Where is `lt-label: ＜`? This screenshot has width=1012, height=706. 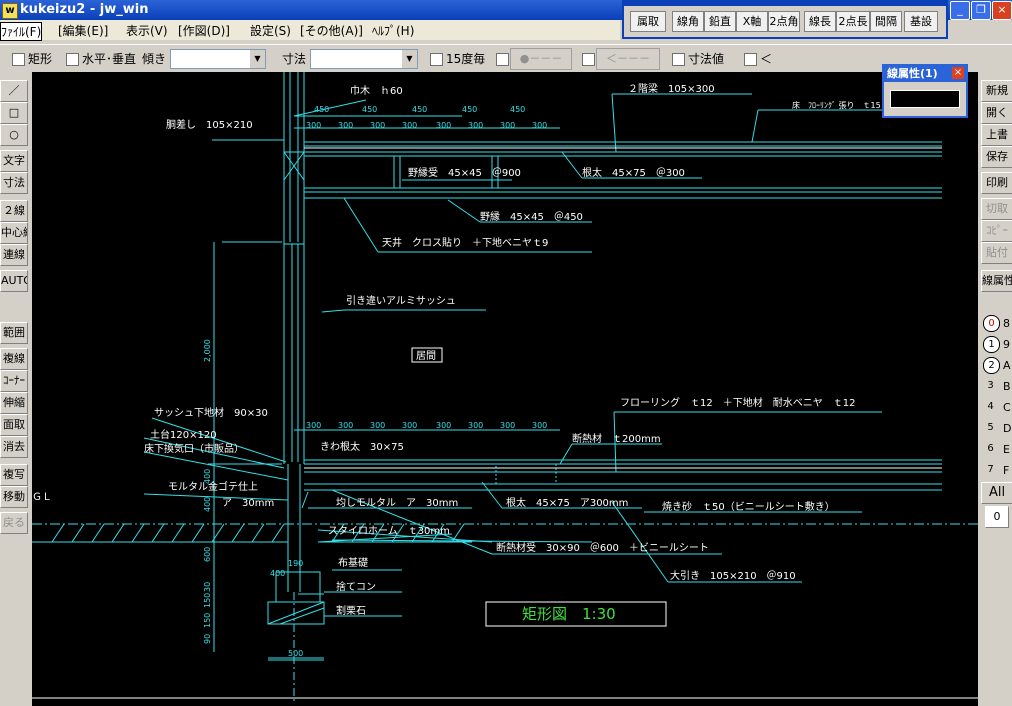 lt-label: ＜ is located at coordinates (766, 59).